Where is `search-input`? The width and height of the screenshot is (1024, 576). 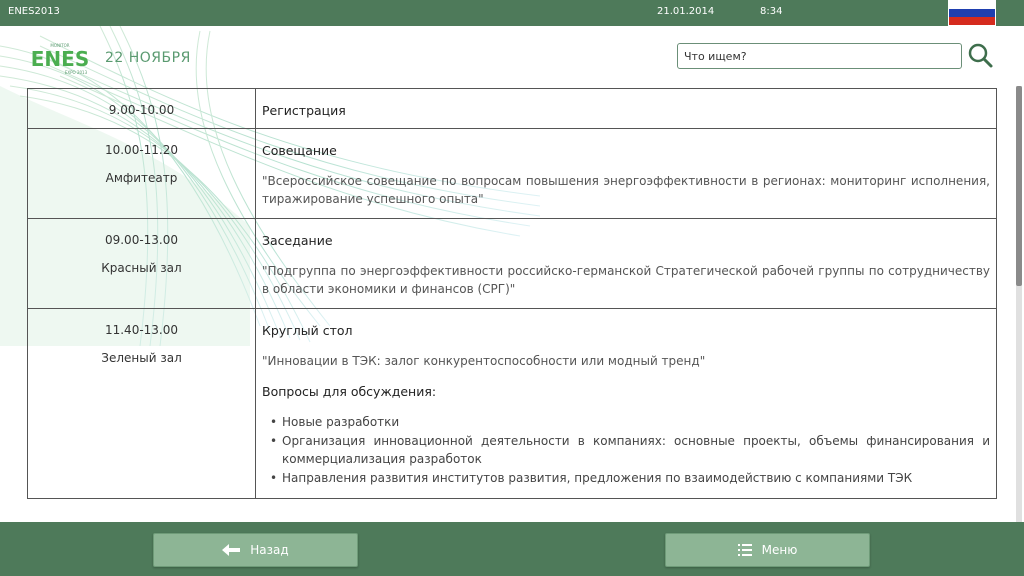
search-input is located at coordinates (819, 56).